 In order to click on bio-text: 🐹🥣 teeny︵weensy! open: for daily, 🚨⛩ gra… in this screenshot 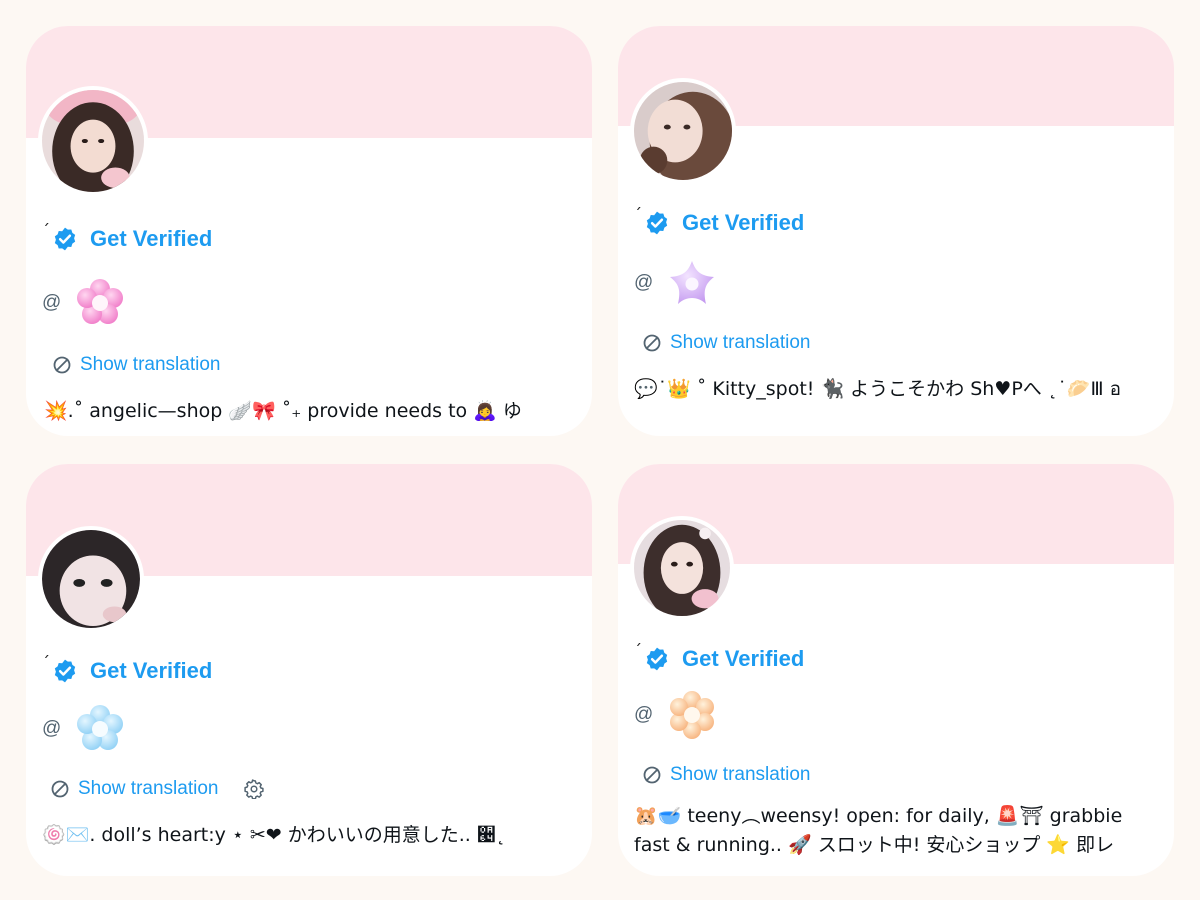, I will do `click(878, 831)`.